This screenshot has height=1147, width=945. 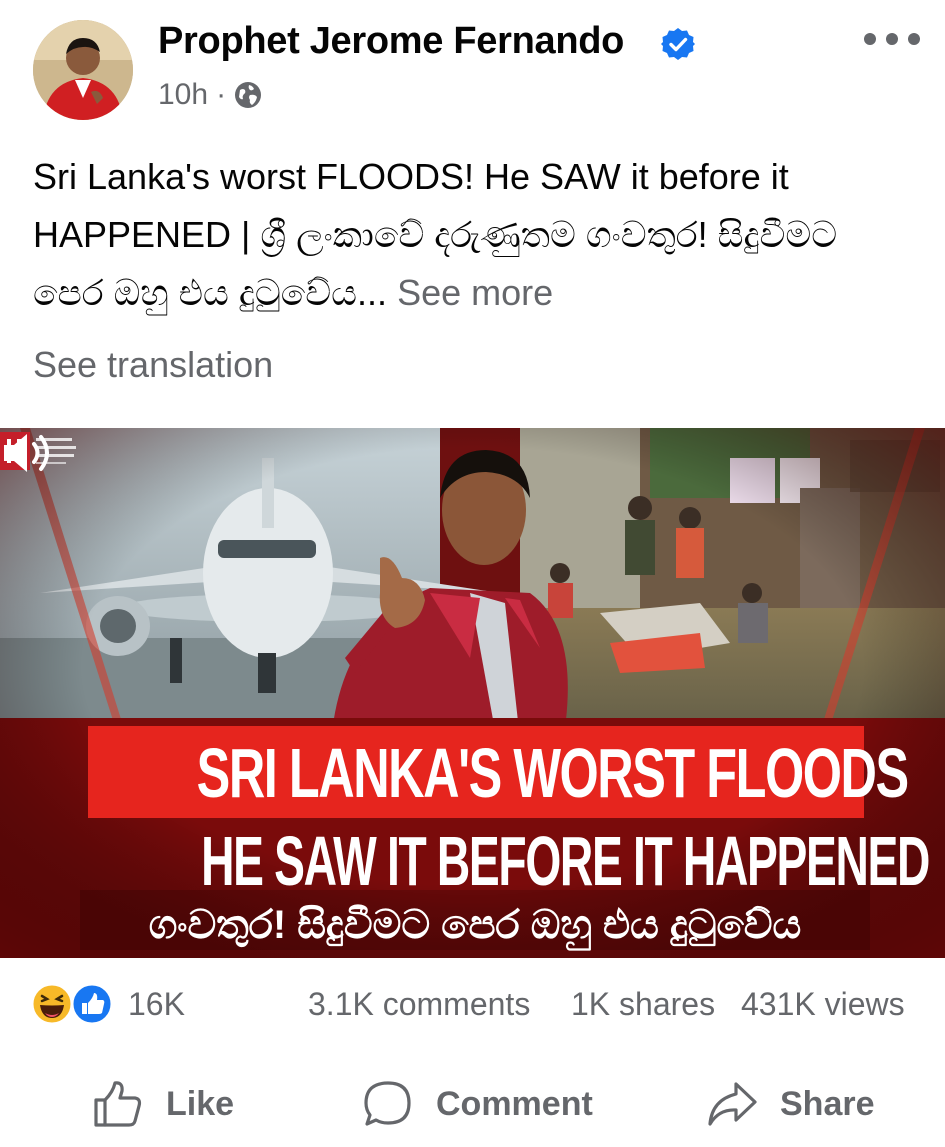 What do you see at coordinates (29, 453) in the screenshot?
I see `volume-icon` at bounding box center [29, 453].